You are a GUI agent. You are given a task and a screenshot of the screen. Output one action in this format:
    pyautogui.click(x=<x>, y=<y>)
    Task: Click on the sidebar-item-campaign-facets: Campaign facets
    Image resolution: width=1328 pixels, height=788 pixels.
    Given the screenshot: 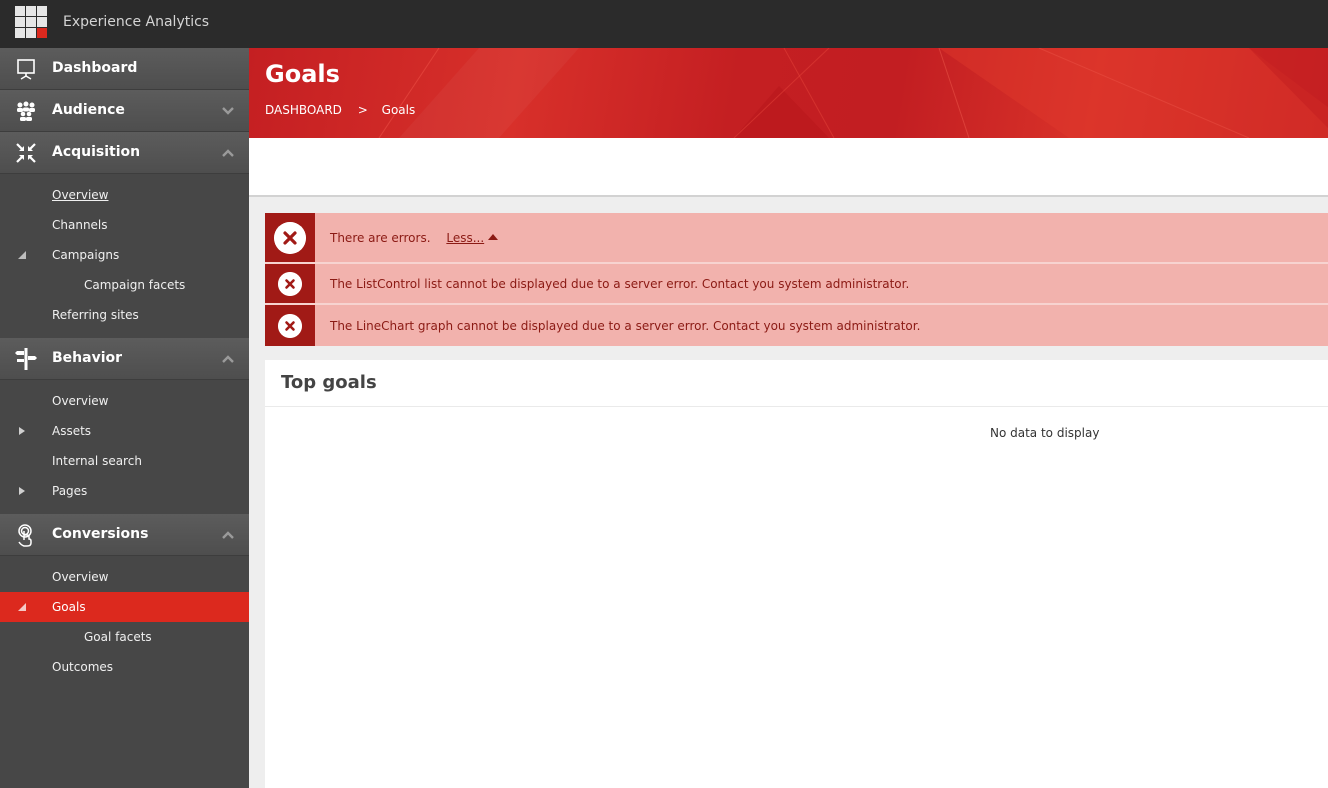 What is the action you would take?
    pyautogui.click(x=124, y=285)
    